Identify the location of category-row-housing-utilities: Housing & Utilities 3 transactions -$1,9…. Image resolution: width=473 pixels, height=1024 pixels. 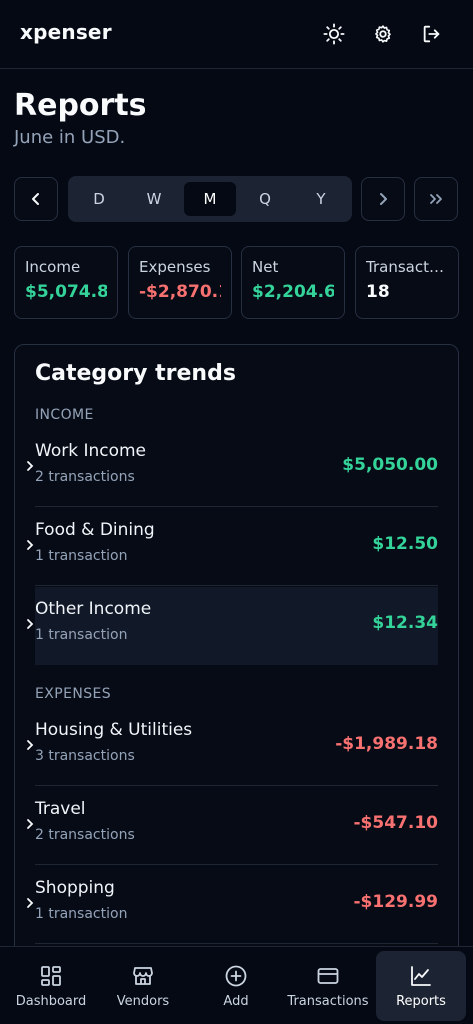
(232, 747).